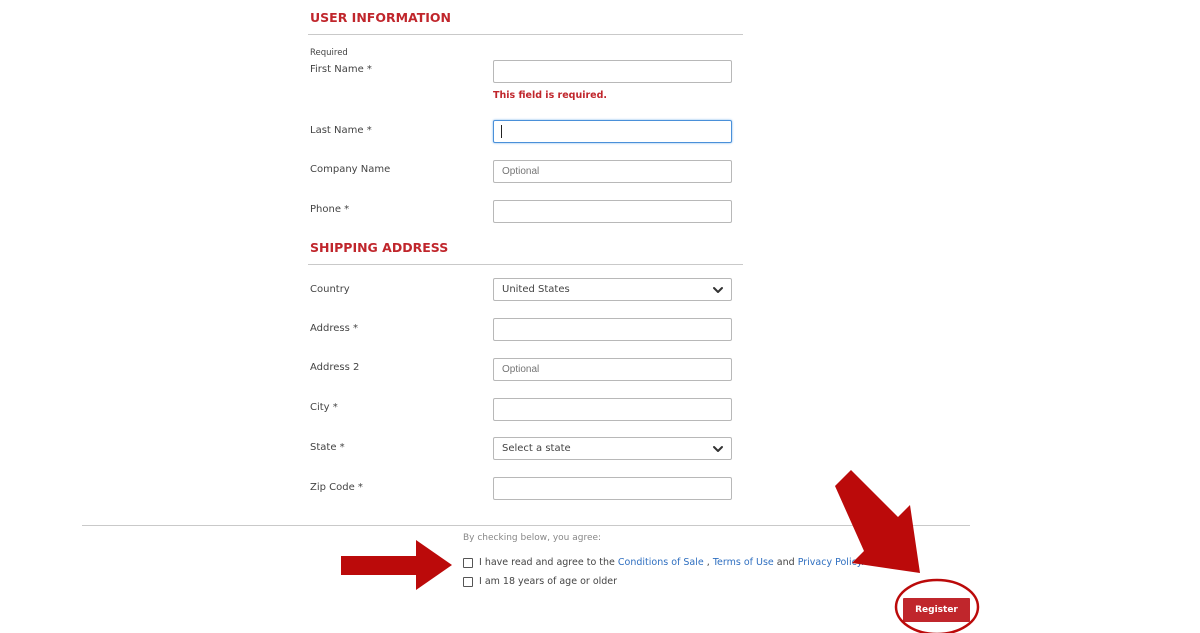 The image size is (1200, 633). What do you see at coordinates (501, 131) in the screenshot?
I see `text-caret` at bounding box center [501, 131].